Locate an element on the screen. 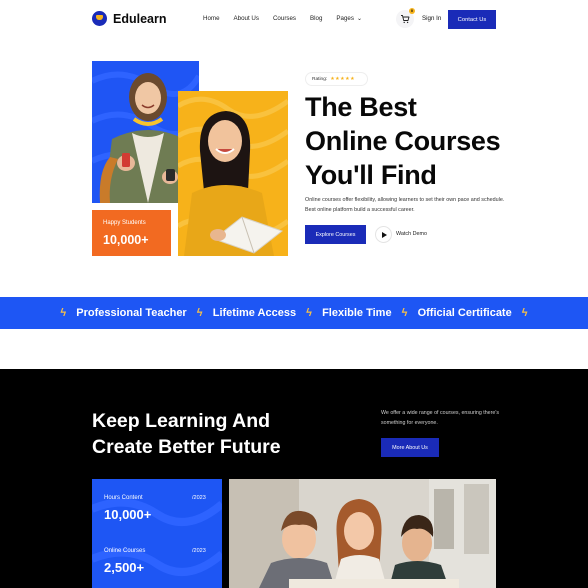 The image size is (588, 588). rating-label: Rating: is located at coordinates (320, 79).